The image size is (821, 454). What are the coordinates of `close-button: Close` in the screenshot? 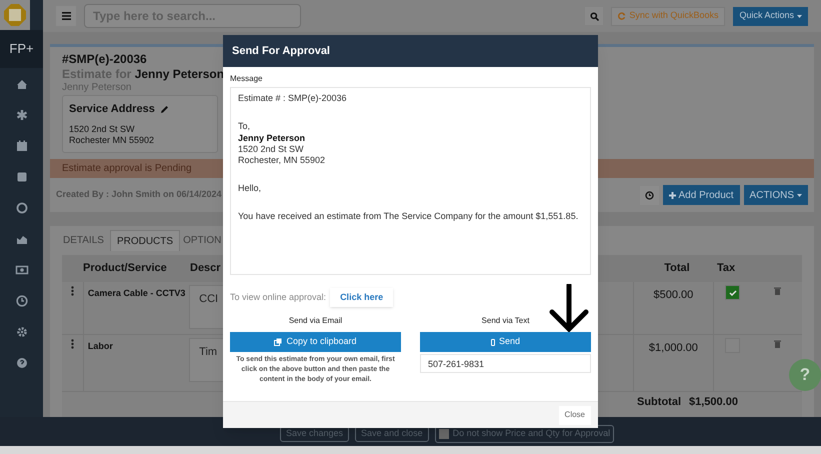 It's located at (574, 415).